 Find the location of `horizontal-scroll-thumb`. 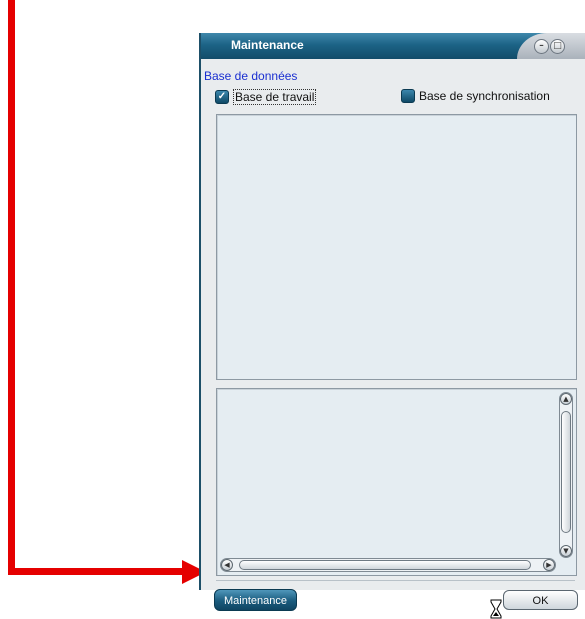

horizontal-scroll-thumb is located at coordinates (385, 565).